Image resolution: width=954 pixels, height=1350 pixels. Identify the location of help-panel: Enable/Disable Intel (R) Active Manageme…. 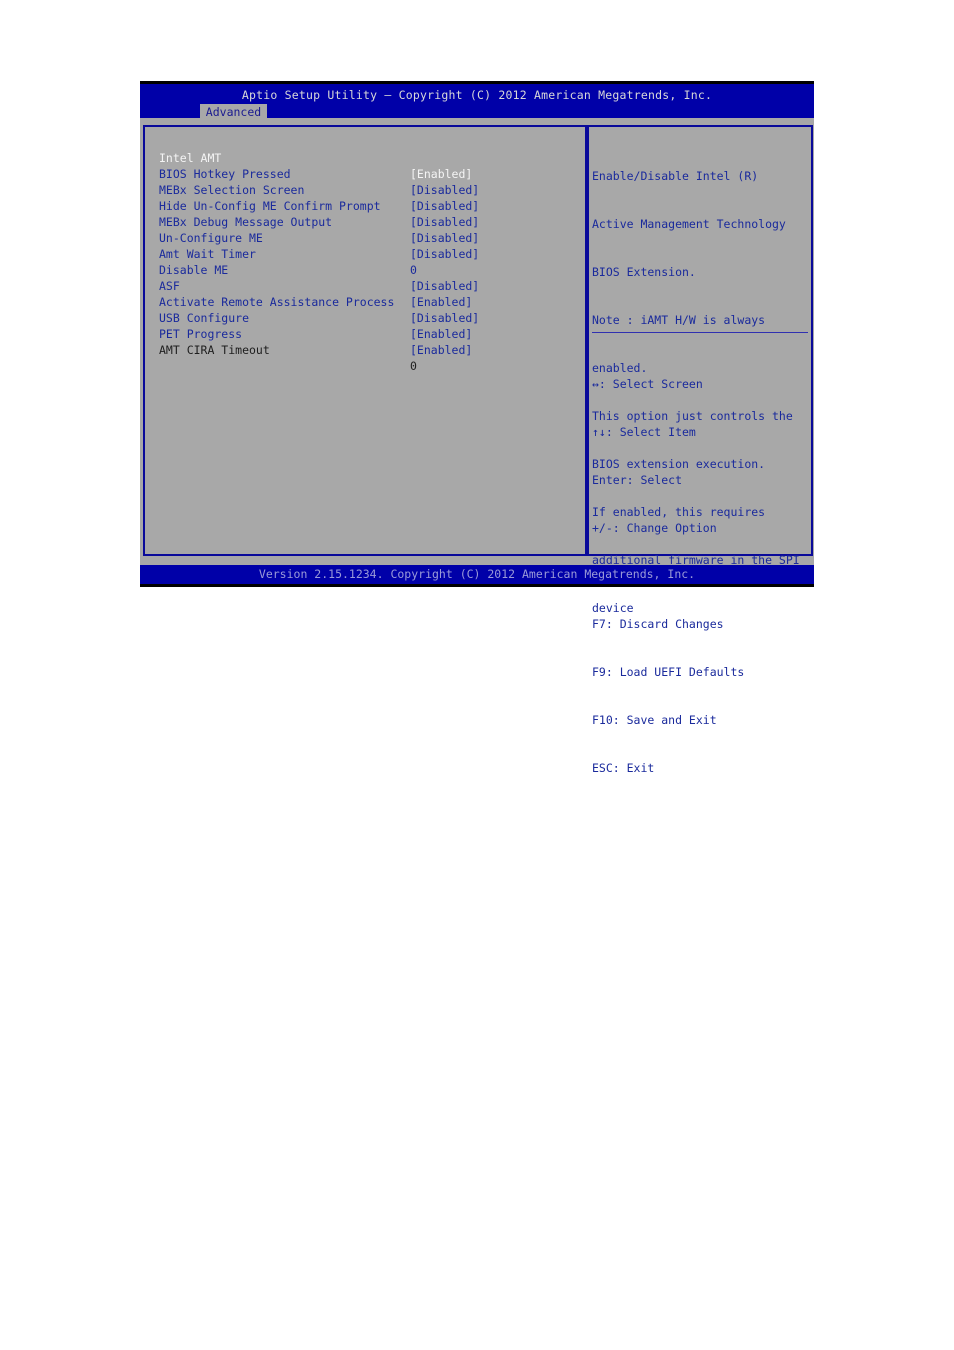
(700, 450).